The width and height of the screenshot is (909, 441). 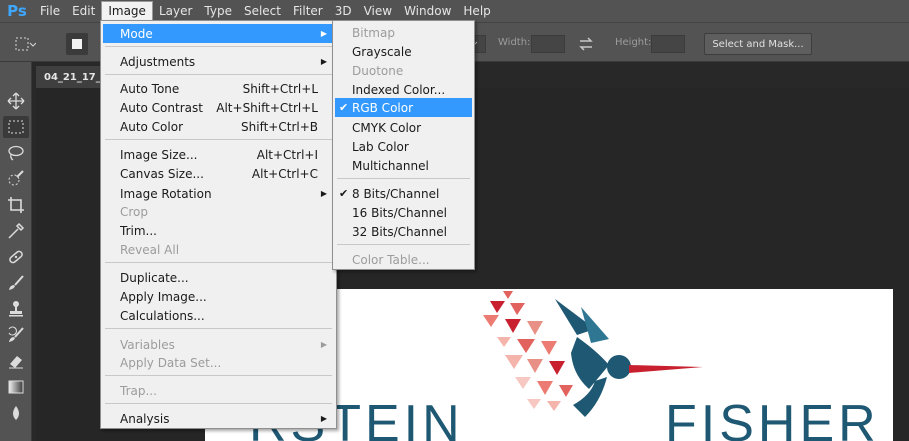 I want to click on mode-item-16-bits: 16 Bits/Channel, so click(x=403, y=212).